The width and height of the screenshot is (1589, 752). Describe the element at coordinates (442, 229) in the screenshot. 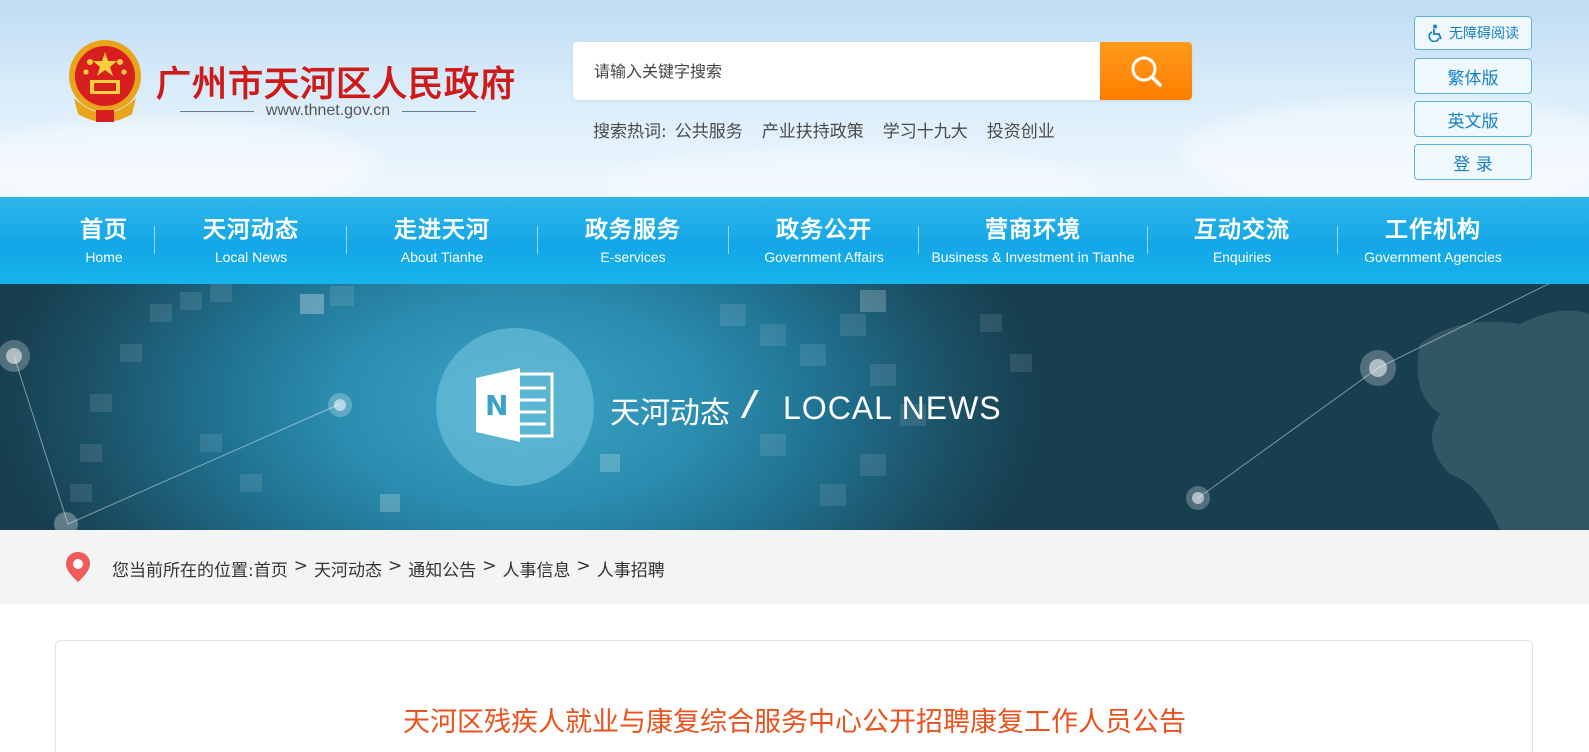

I see `nav-label-zh: 走进天河` at that location.